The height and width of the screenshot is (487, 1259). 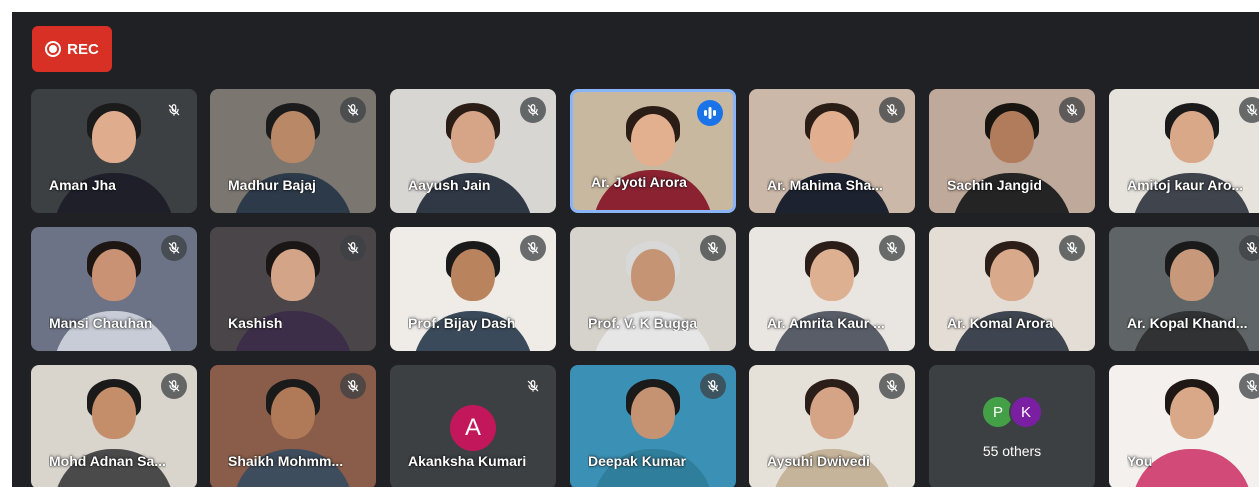 What do you see at coordinates (710, 113) in the screenshot?
I see `speaking-indicator-icon` at bounding box center [710, 113].